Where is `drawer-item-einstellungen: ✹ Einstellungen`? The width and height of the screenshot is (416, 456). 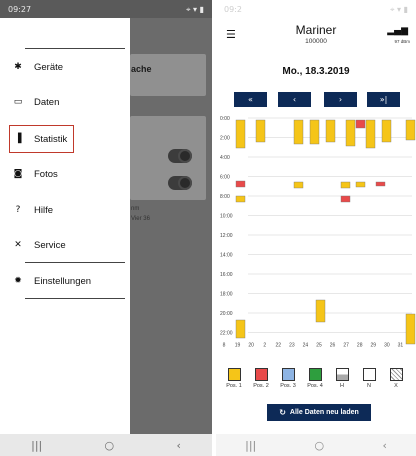 drawer-item-einstellungen: ✹ Einstellungen is located at coordinates (50, 281).